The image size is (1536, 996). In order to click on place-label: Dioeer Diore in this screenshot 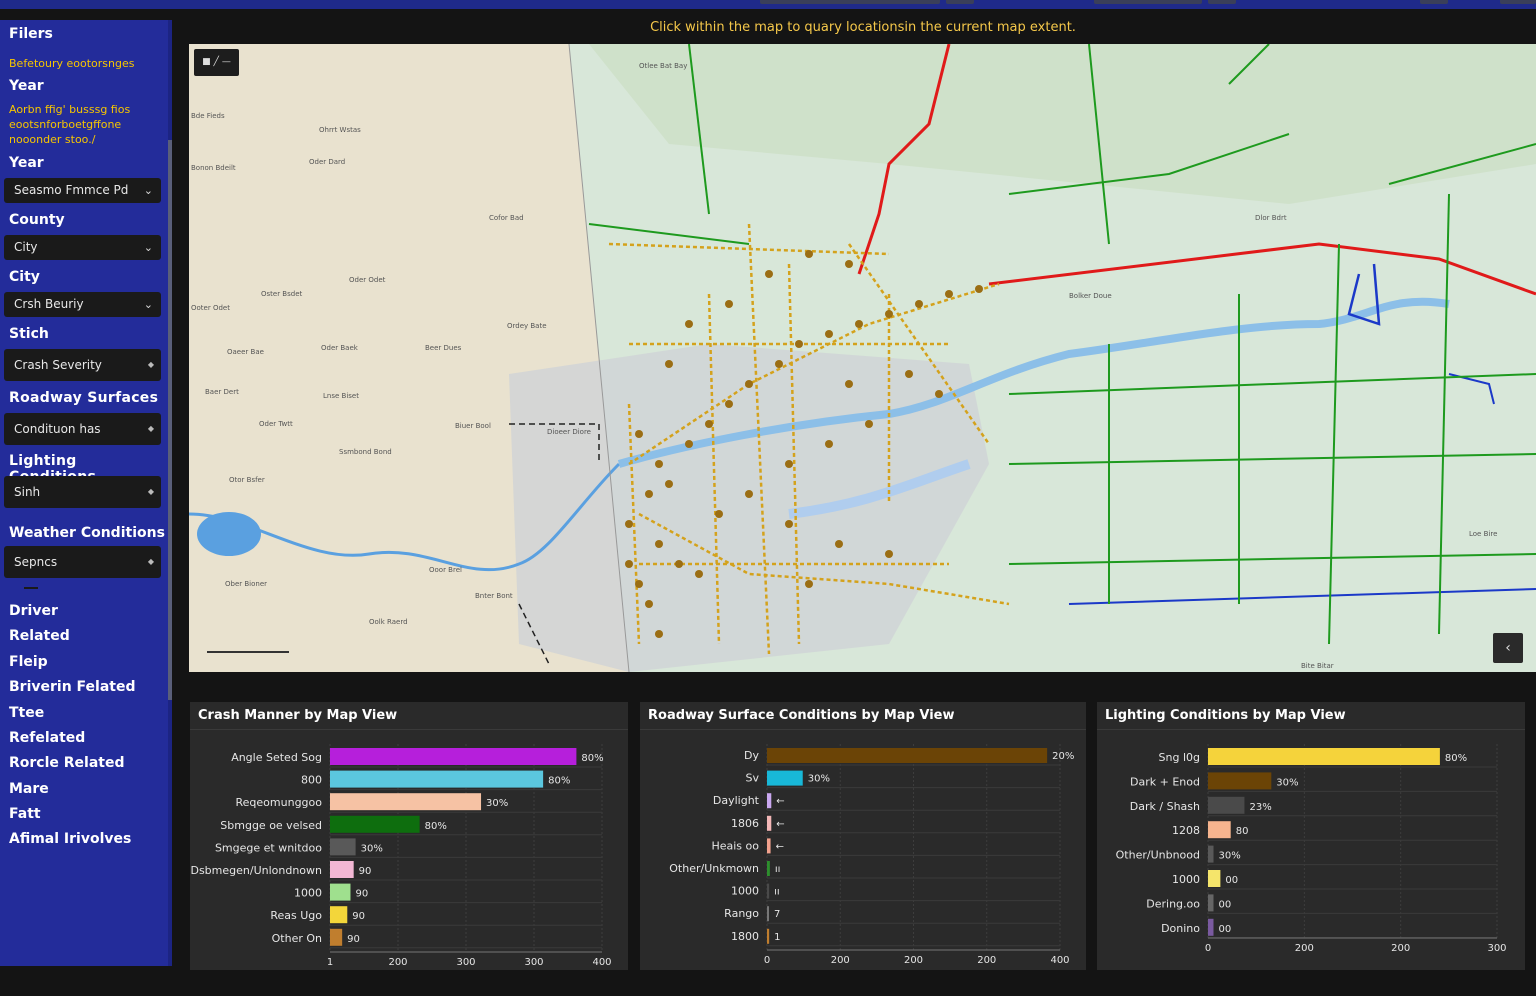, I will do `click(569, 432)`.